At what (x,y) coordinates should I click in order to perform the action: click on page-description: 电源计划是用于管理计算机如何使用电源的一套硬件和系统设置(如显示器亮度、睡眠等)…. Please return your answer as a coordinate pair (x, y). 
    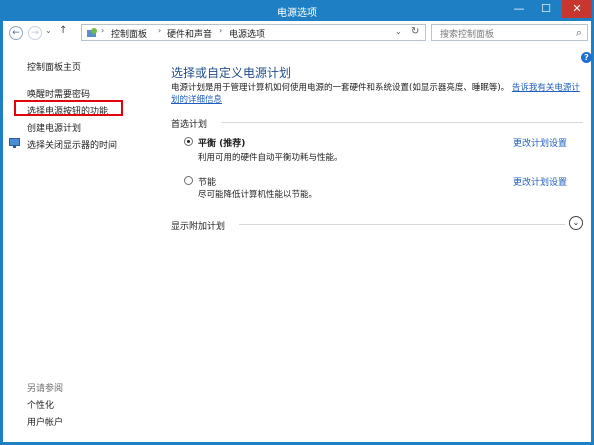
    Looking at the image, I should click on (378, 94).